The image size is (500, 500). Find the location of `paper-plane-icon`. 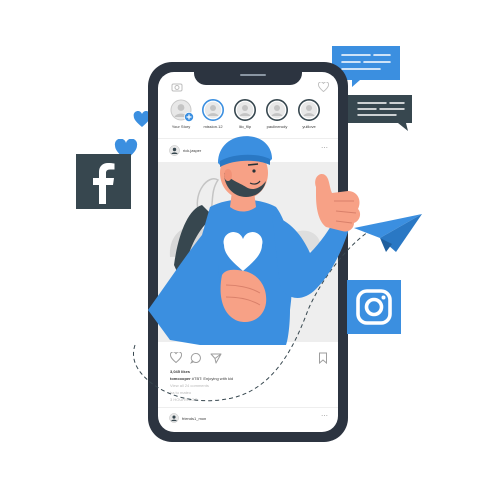

paper-plane-icon is located at coordinates (388, 233).